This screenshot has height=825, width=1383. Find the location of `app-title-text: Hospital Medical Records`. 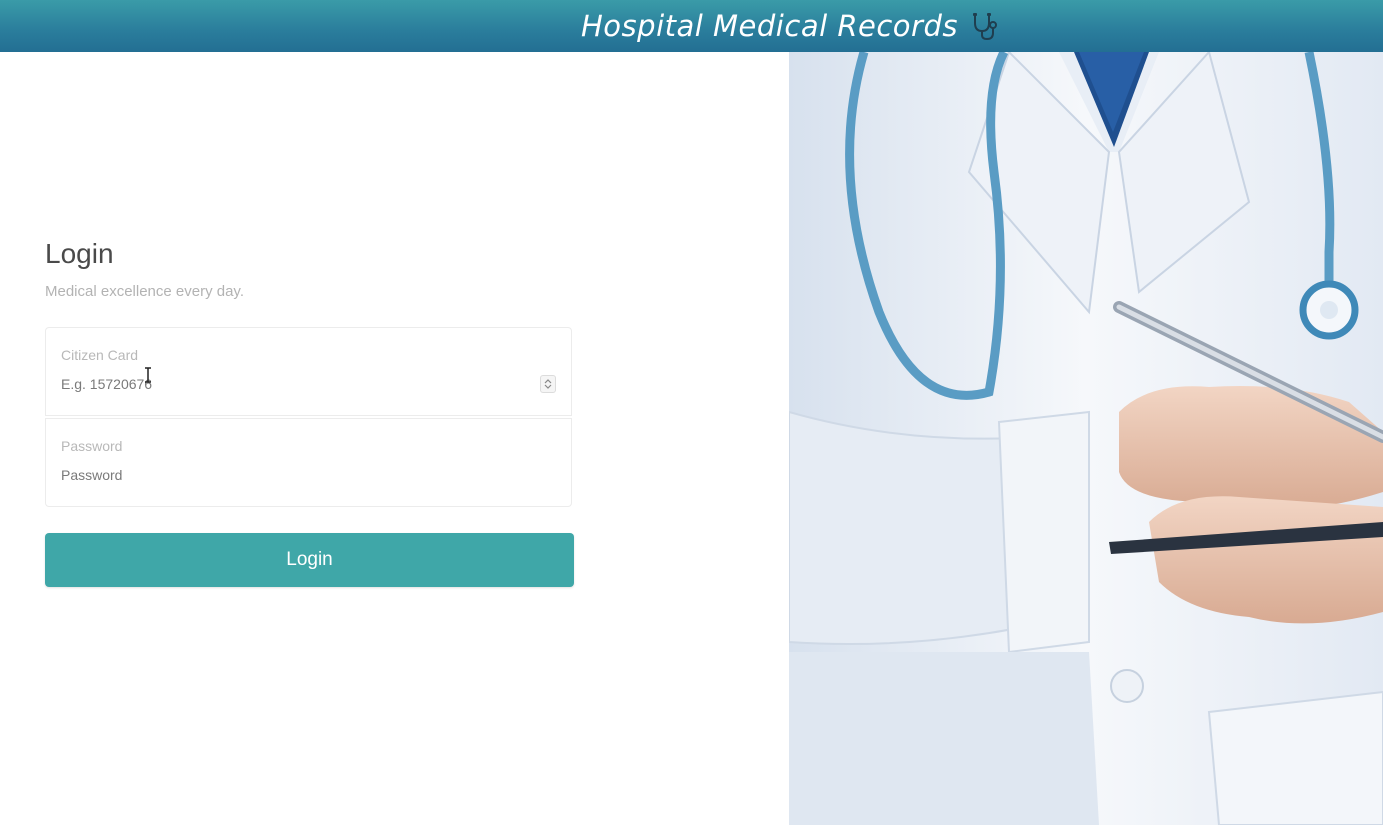

app-title-text: Hospital Medical Records is located at coordinates (769, 26).